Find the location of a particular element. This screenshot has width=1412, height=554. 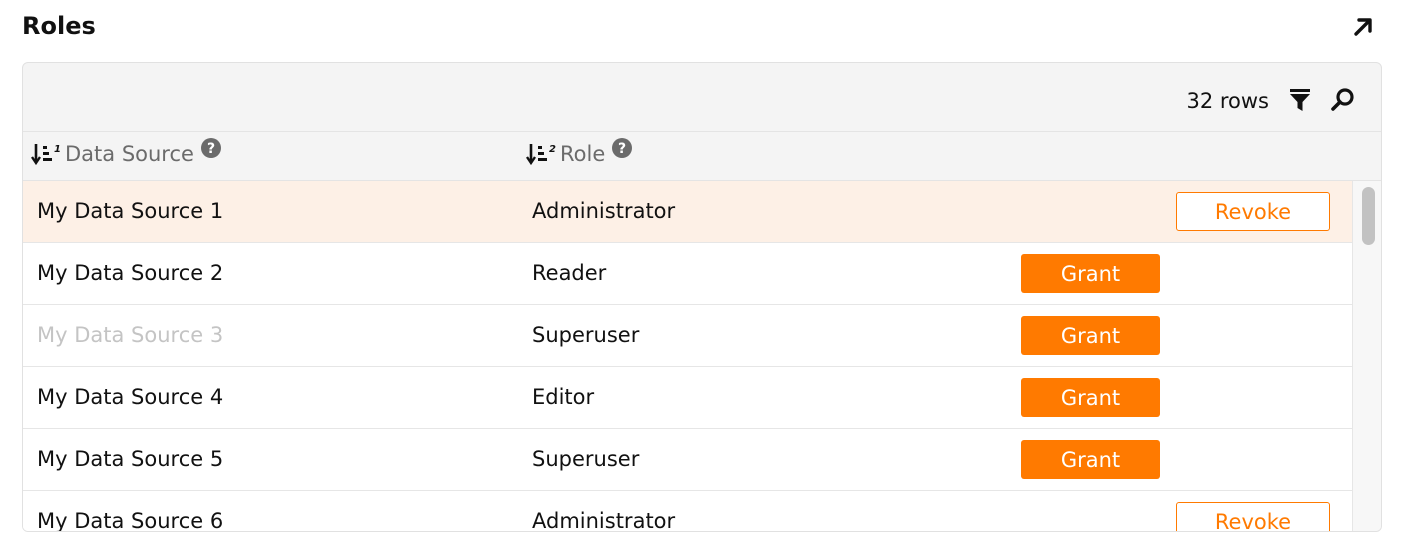

table-row: My Data Source 6 Administrator Revoke is located at coordinates (687, 511).